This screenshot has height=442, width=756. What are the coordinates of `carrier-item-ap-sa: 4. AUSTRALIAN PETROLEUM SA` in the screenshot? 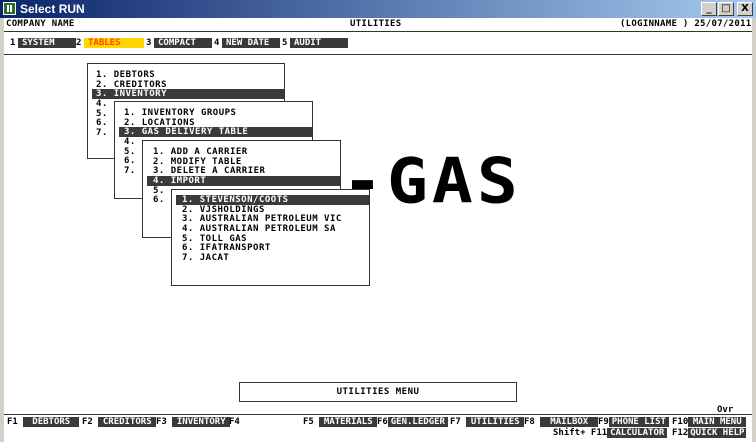 It's located at (259, 229).